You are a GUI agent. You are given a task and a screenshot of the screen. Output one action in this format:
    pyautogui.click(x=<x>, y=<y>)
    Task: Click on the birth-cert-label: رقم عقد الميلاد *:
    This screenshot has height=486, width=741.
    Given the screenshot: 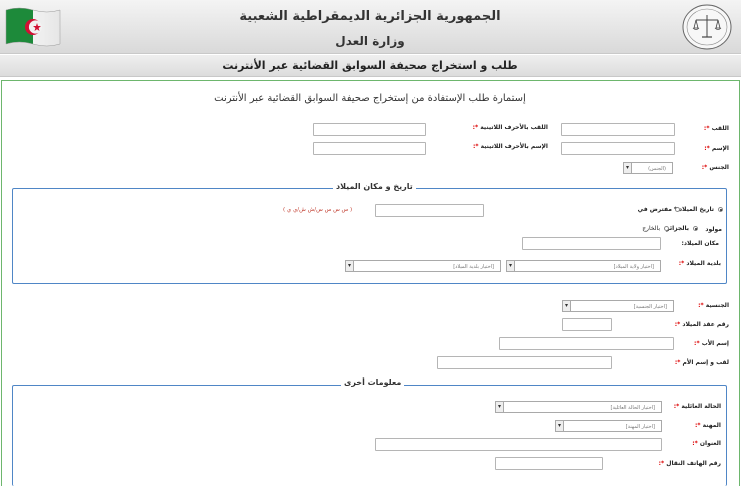 What is the action you would take?
    pyautogui.click(x=701, y=324)
    